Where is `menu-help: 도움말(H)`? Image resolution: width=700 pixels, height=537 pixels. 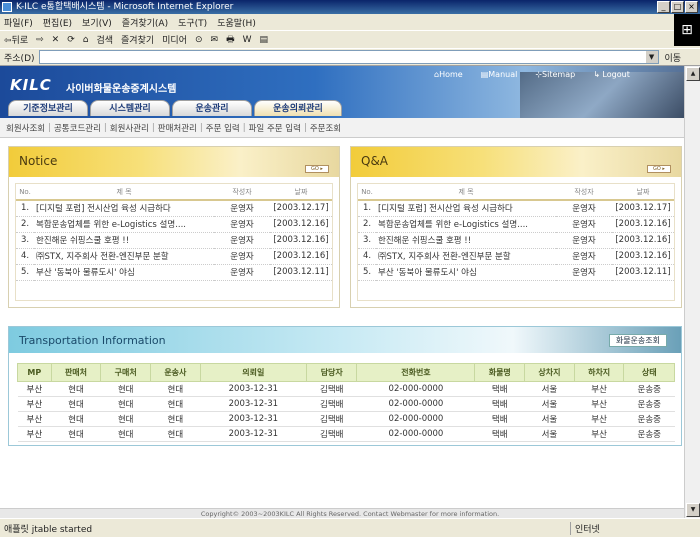
menu-help: 도움말(H) is located at coordinates (236, 22).